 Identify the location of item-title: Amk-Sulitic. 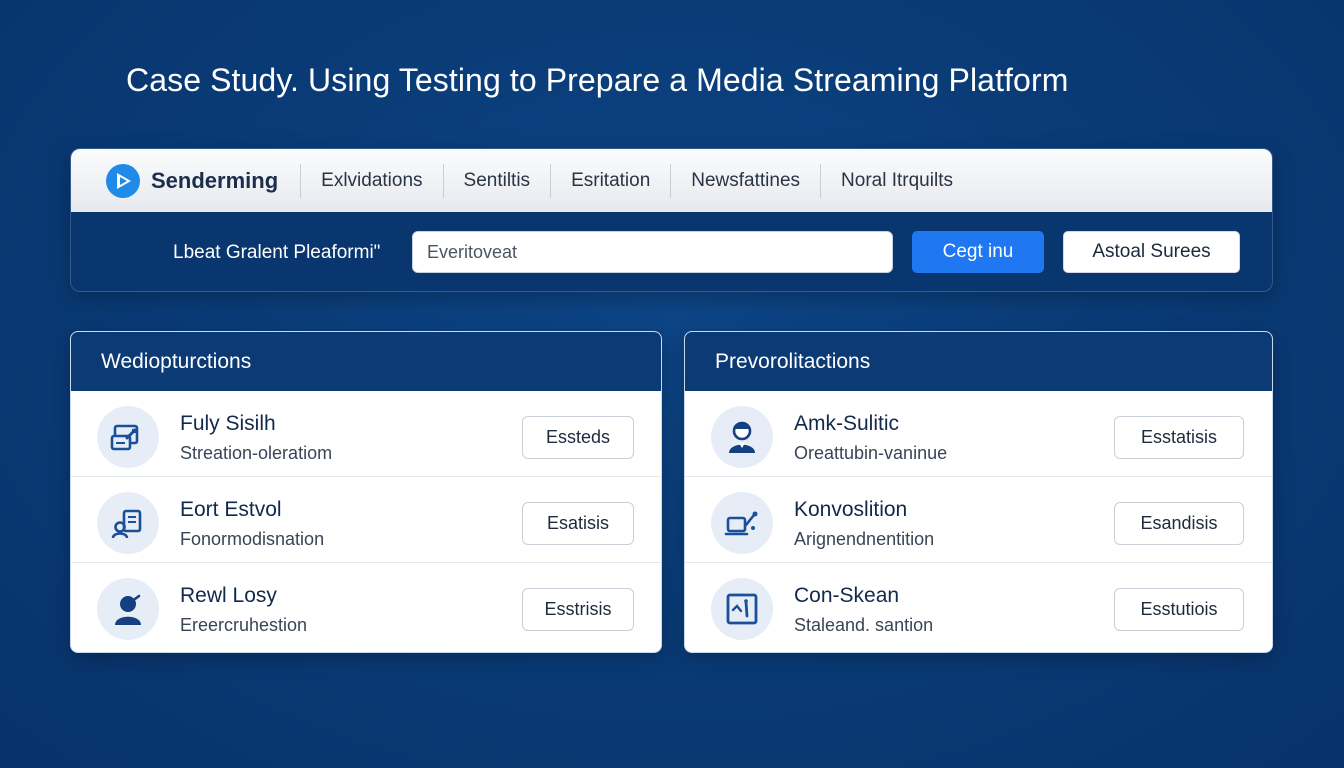
(847, 423).